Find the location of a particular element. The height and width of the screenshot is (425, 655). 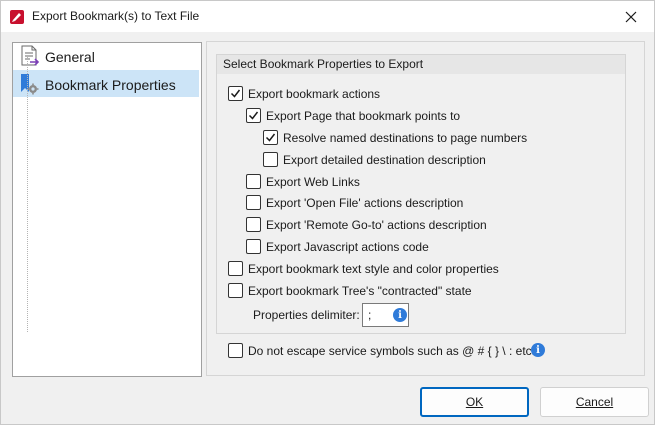

nav-item-general: General is located at coordinates (106, 56).